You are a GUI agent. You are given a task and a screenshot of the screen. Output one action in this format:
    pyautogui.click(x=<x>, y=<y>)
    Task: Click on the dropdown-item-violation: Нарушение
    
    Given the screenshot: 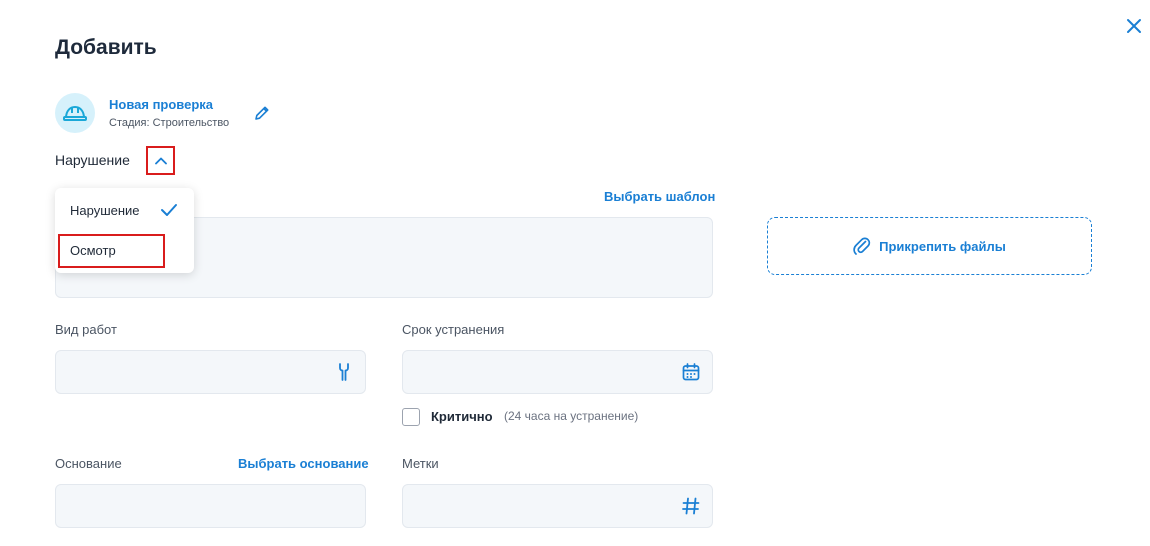 What is the action you would take?
    pyautogui.click(x=105, y=210)
    